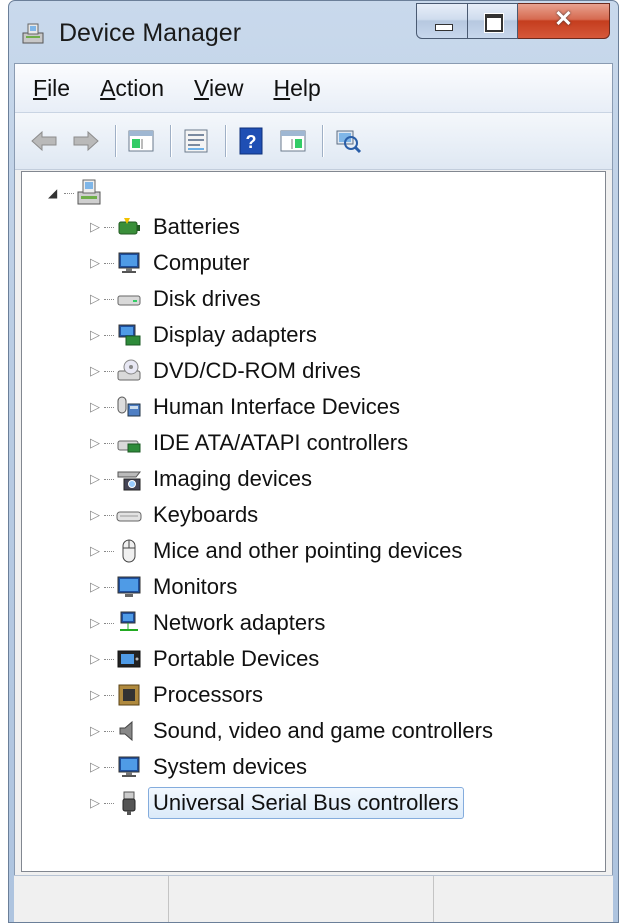  I want to click on menu-bar: File Action View Help, so click(313, 88).